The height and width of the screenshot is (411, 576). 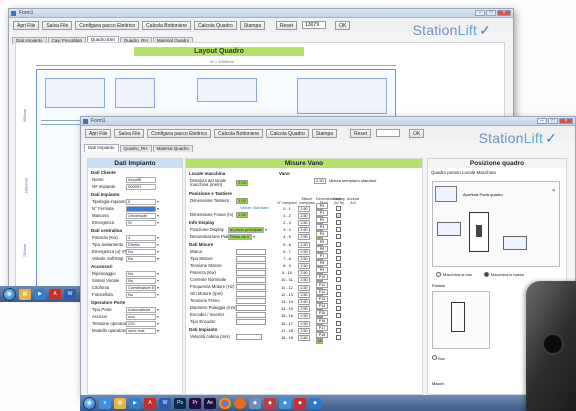 I want to click on start-orb-icon: ❖, so click(x=9, y=294).